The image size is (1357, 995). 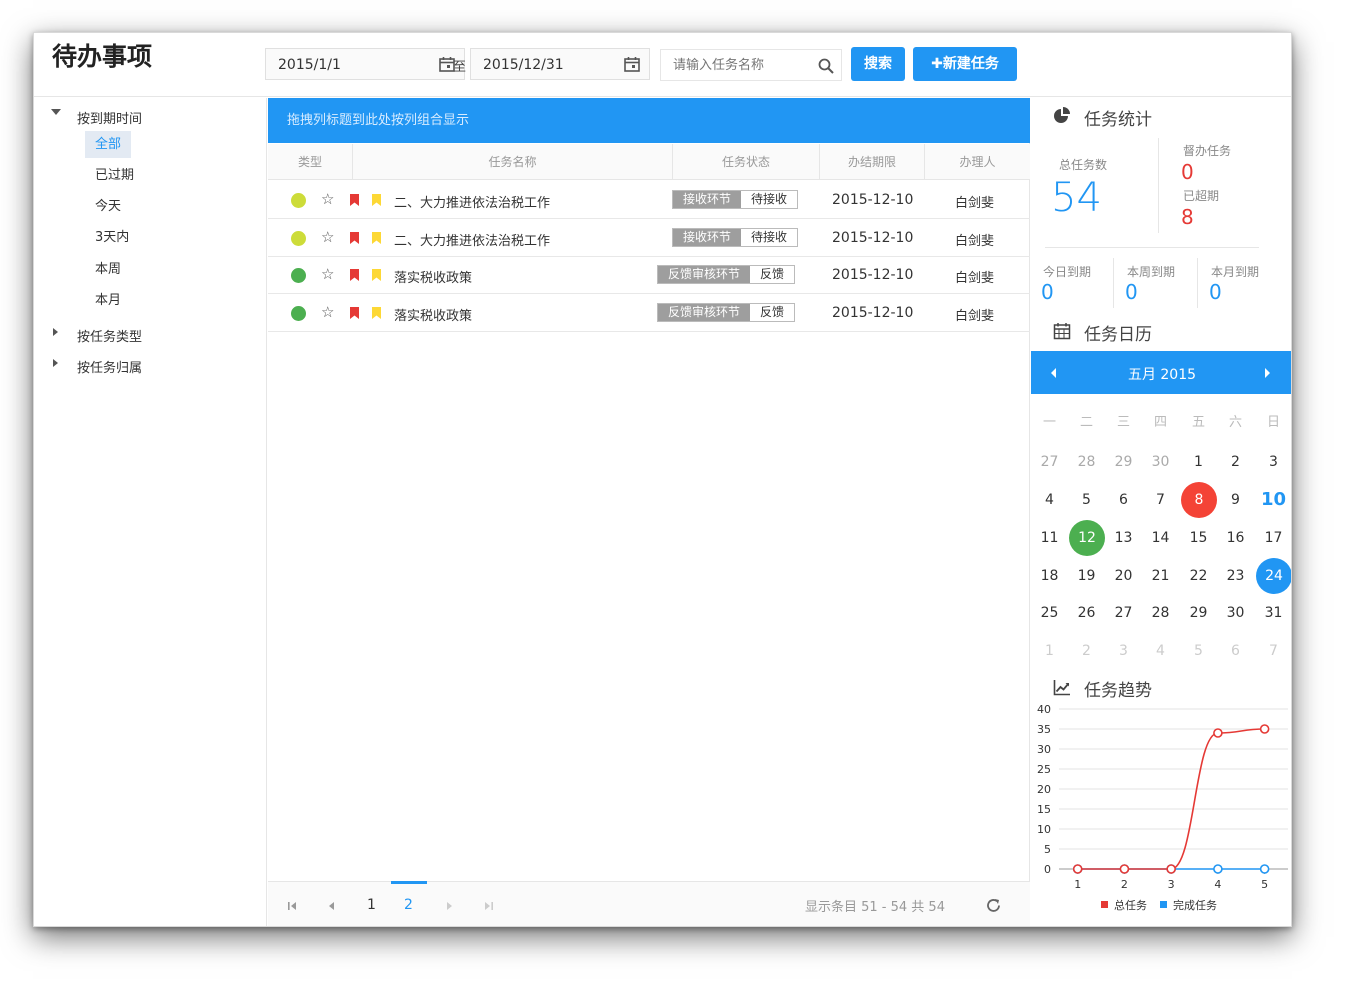 I want to click on start-date-input: 2015/1/1, so click(x=365, y=64).